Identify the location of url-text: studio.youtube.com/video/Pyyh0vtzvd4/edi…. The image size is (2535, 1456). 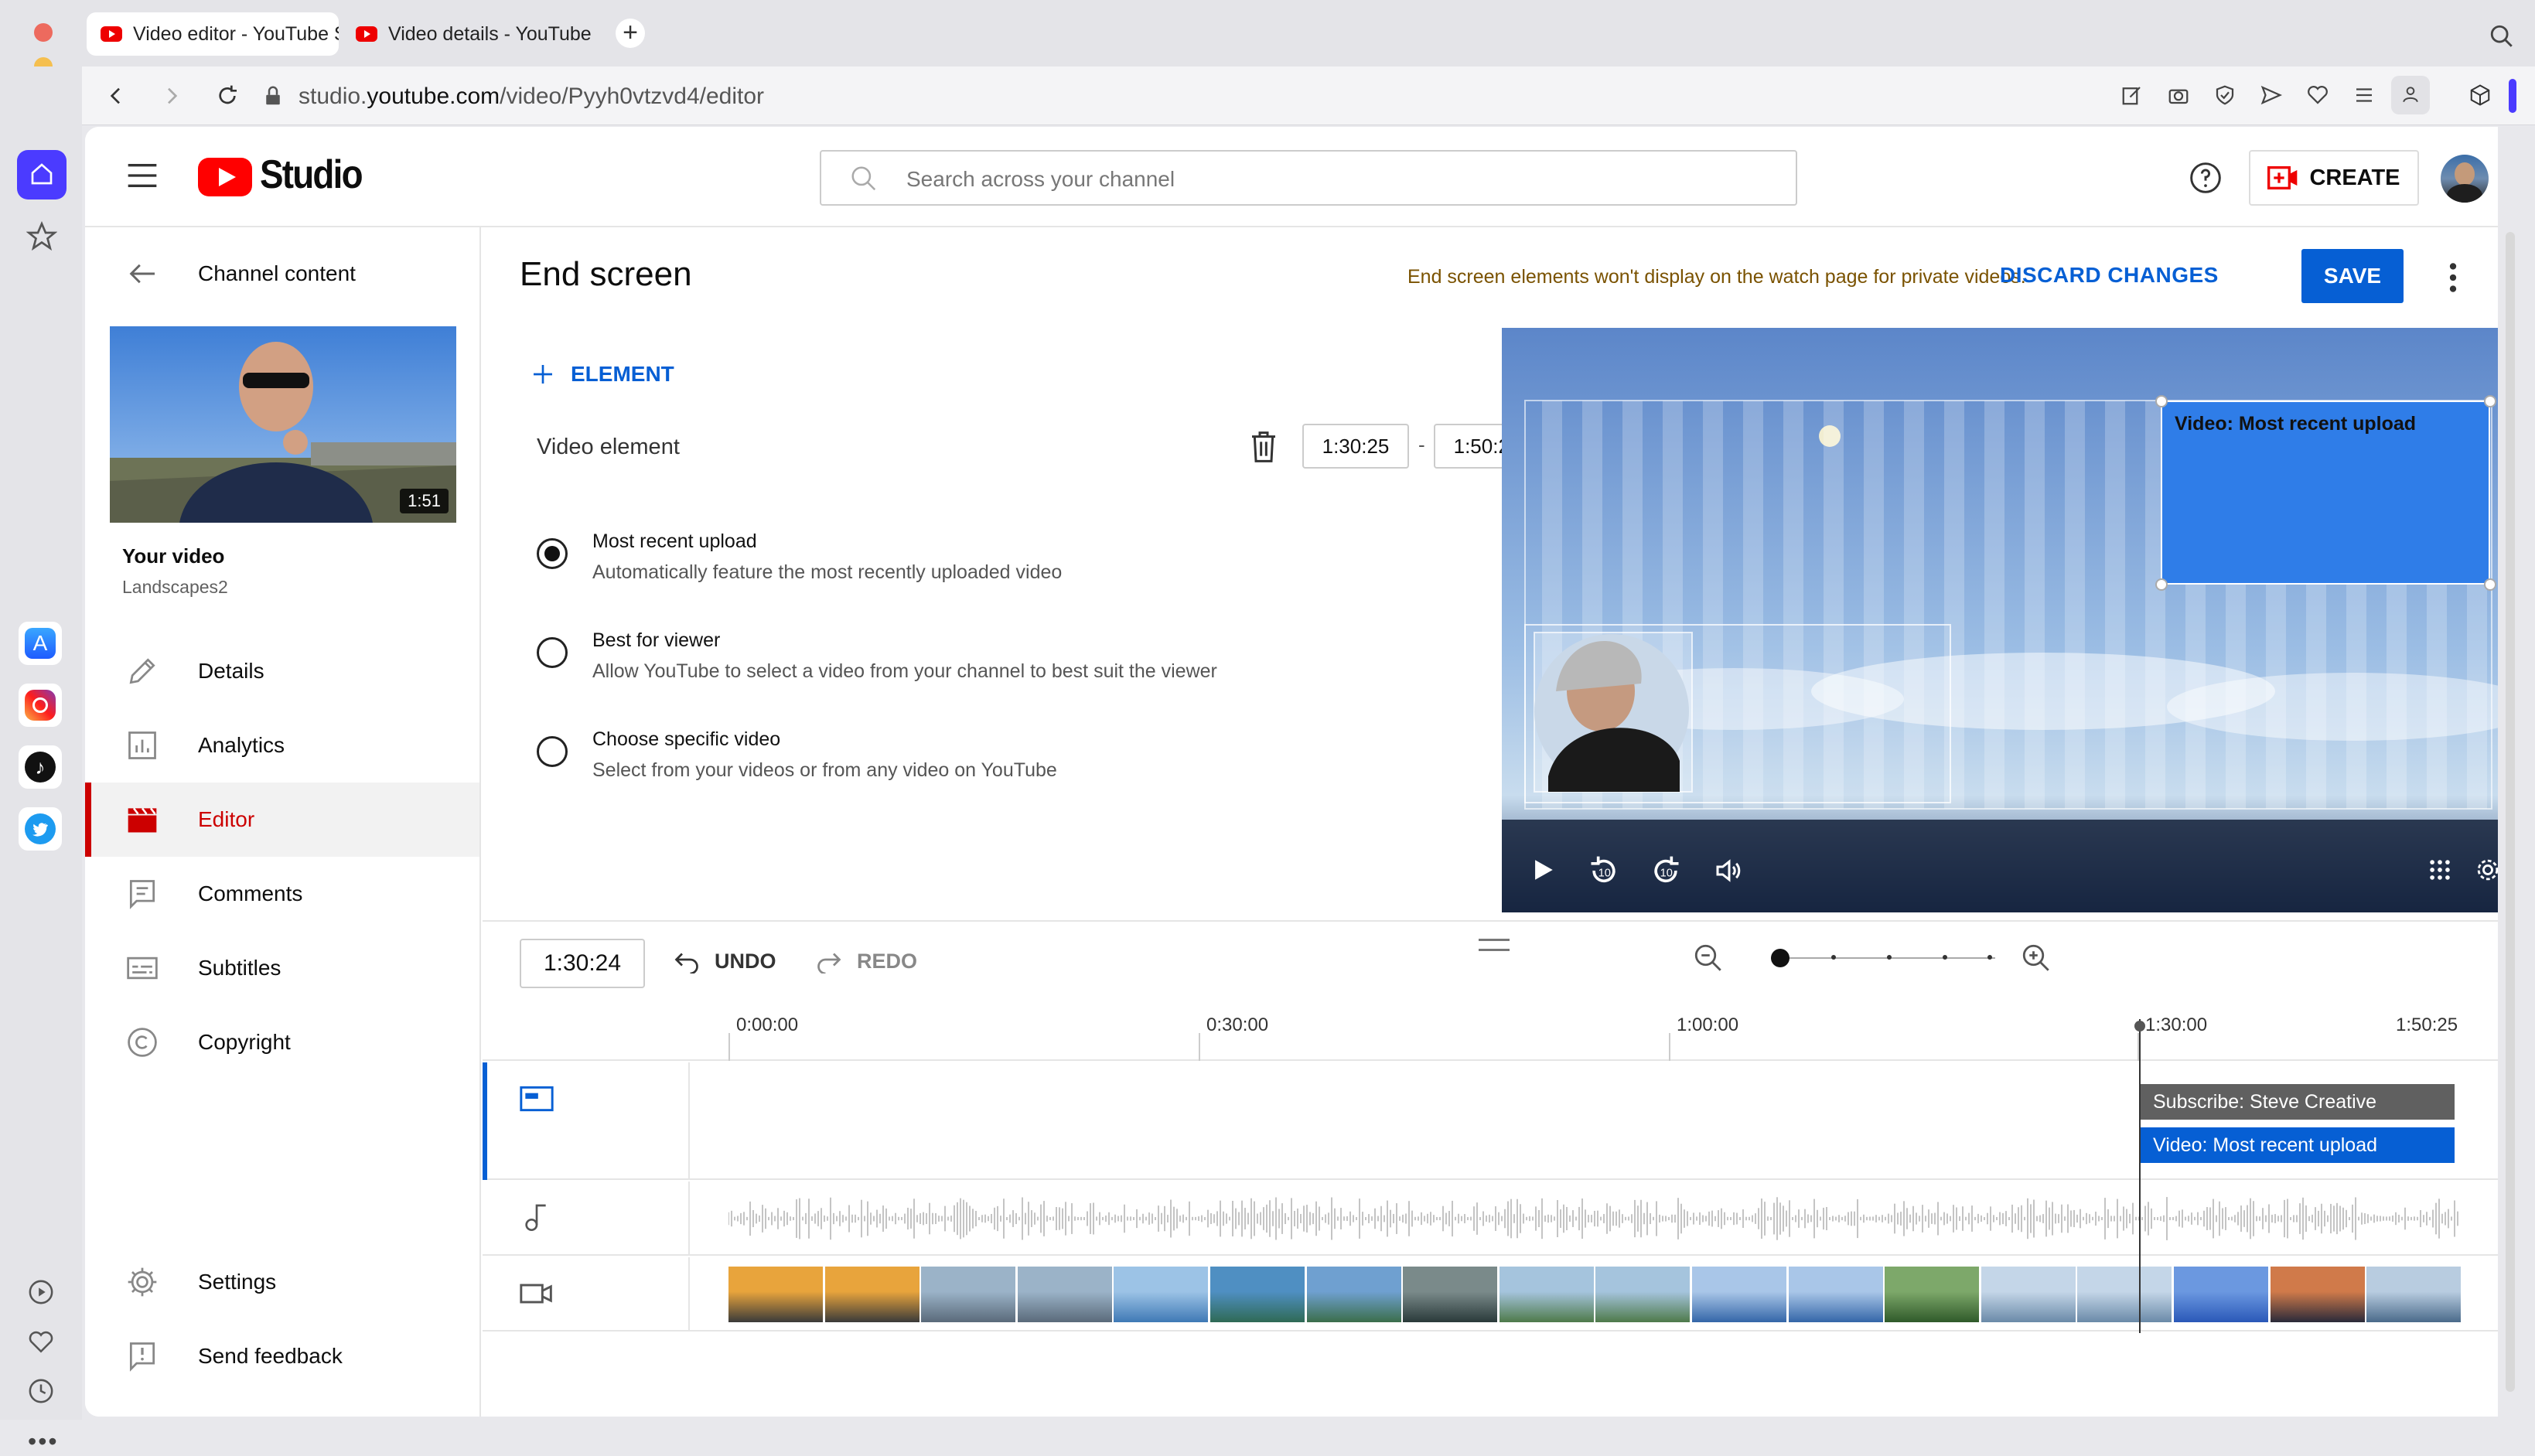
(531, 97).